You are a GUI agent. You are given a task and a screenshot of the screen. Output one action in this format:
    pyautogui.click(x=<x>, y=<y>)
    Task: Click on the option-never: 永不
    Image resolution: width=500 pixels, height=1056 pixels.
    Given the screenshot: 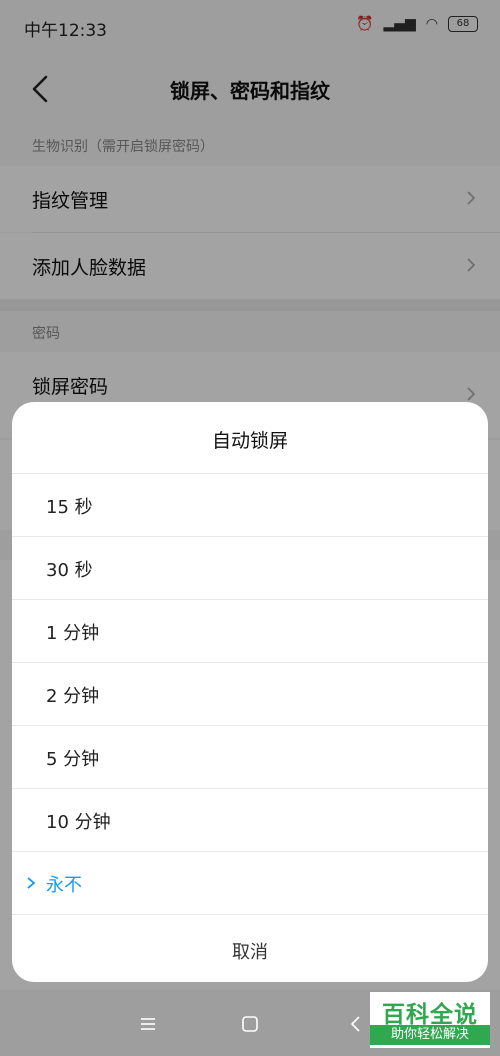 What is the action you would take?
    pyautogui.click(x=250, y=883)
    